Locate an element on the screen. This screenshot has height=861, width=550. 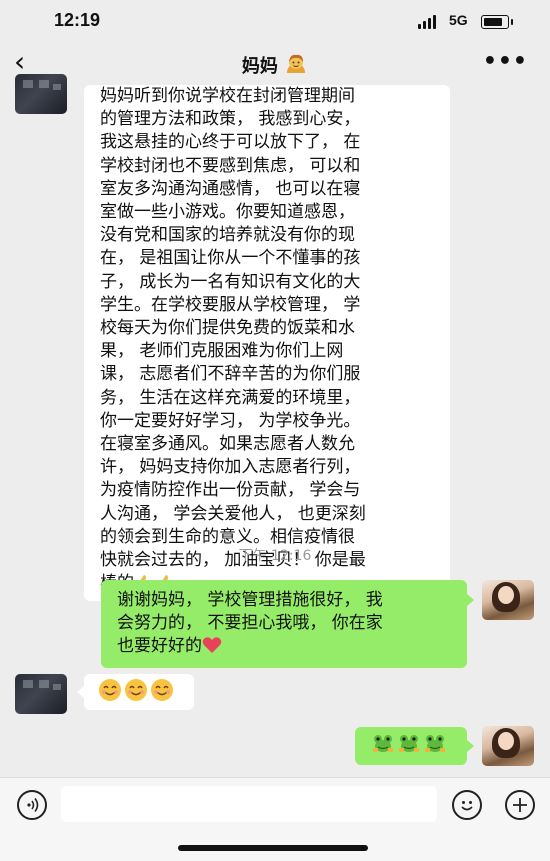
chat-header: ‹ 妈妈 ••• is located at coordinates (275, 65).